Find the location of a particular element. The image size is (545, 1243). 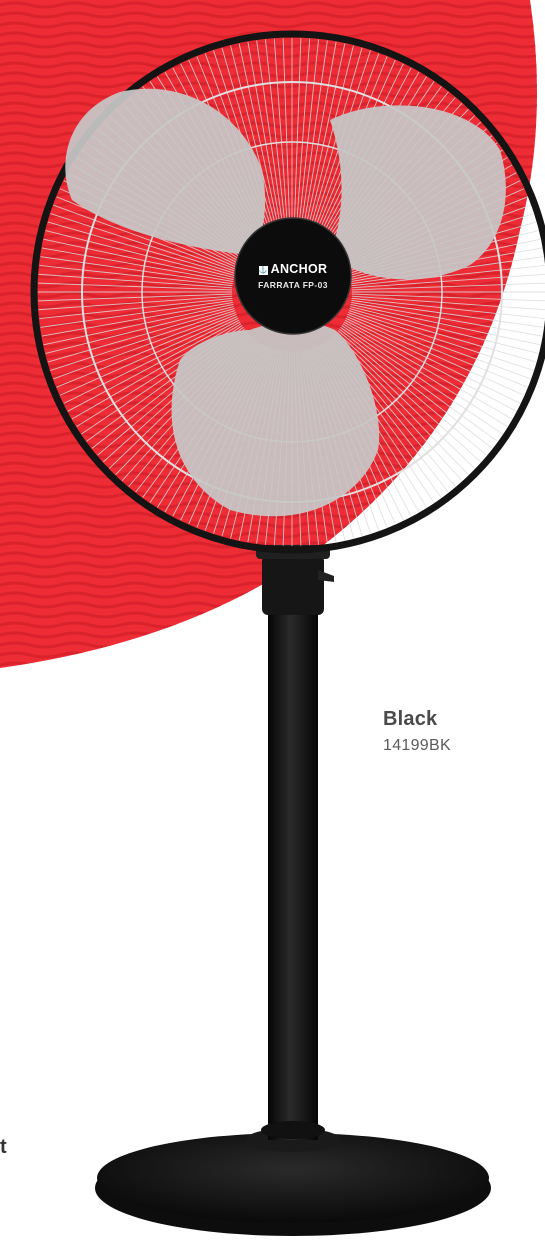

fan-base is located at coordinates (293, 1182).